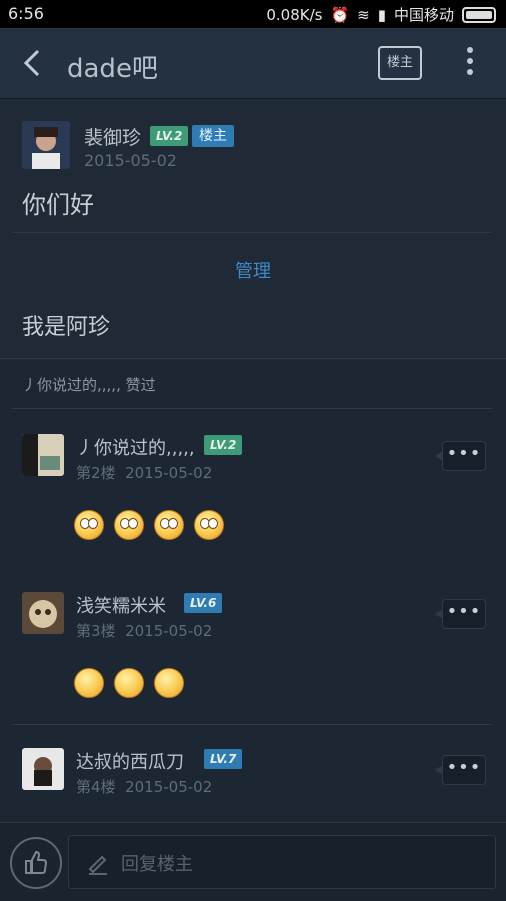  I want to click on like-button, so click(36, 863).